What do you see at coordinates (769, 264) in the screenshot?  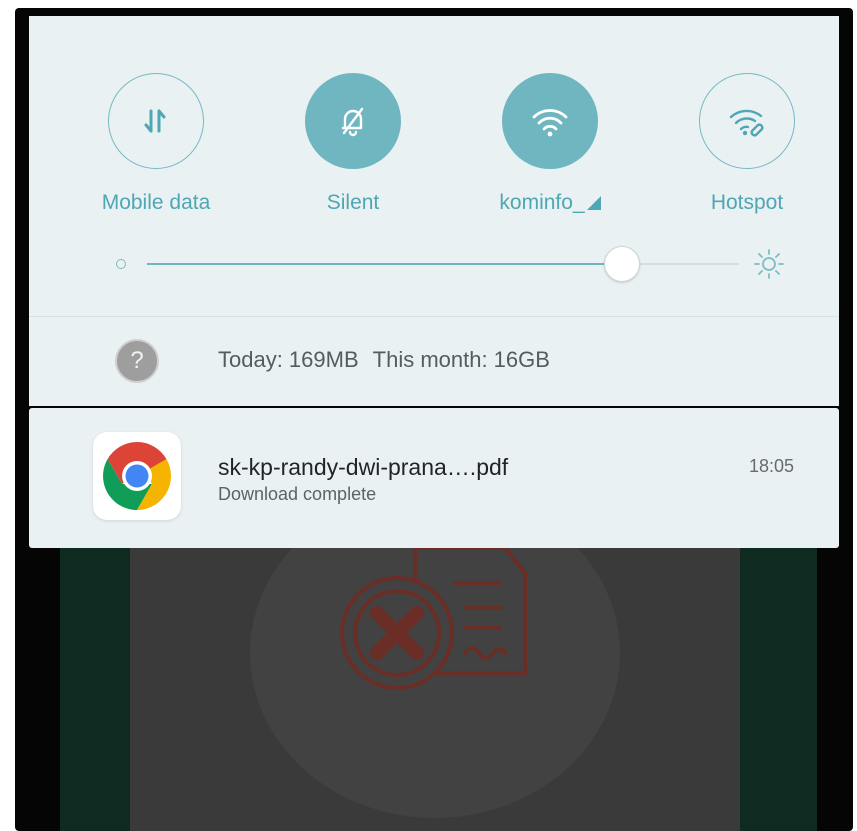 I see `brightness-high-icon` at bounding box center [769, 264].